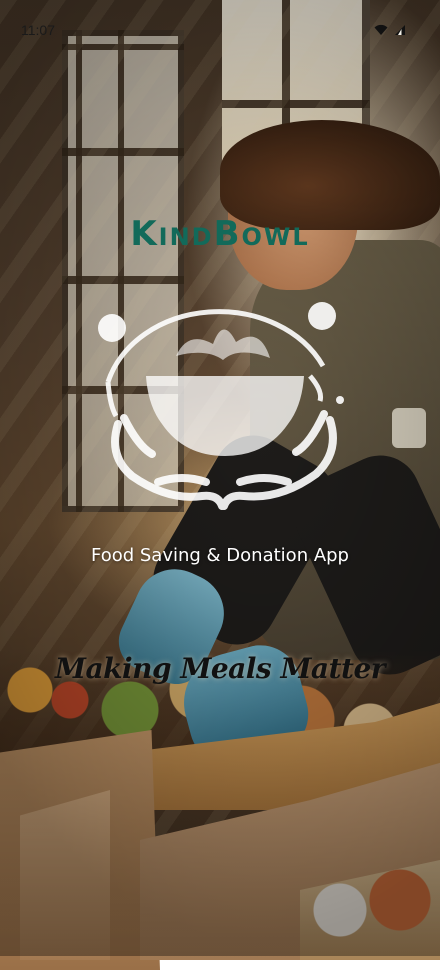 This screenshot has width=440, height=970. What do you see at coordinates (221, 406) in the screenshot?
I see `bowl-in-hands-logo` at bounding box center [221, 406].